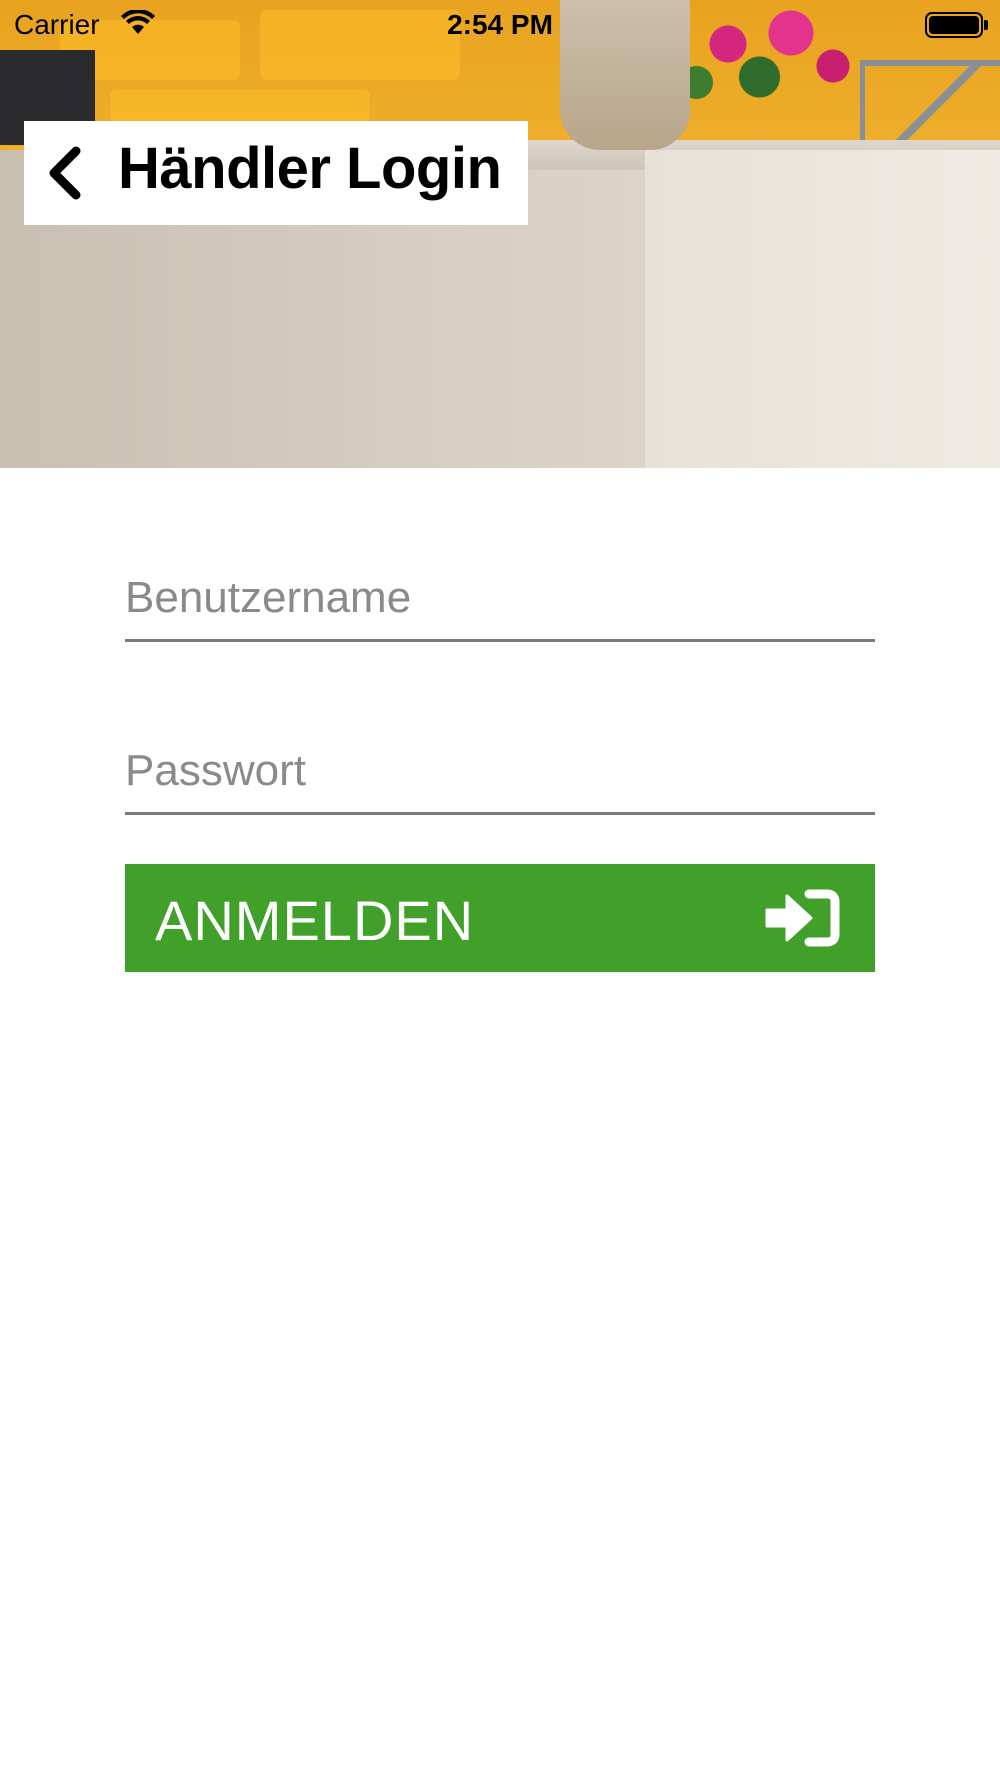  What do you see at coordinates (66, 173) in the screenshot?
I see `chevron-left-icon` at bounding box center [66, 173].